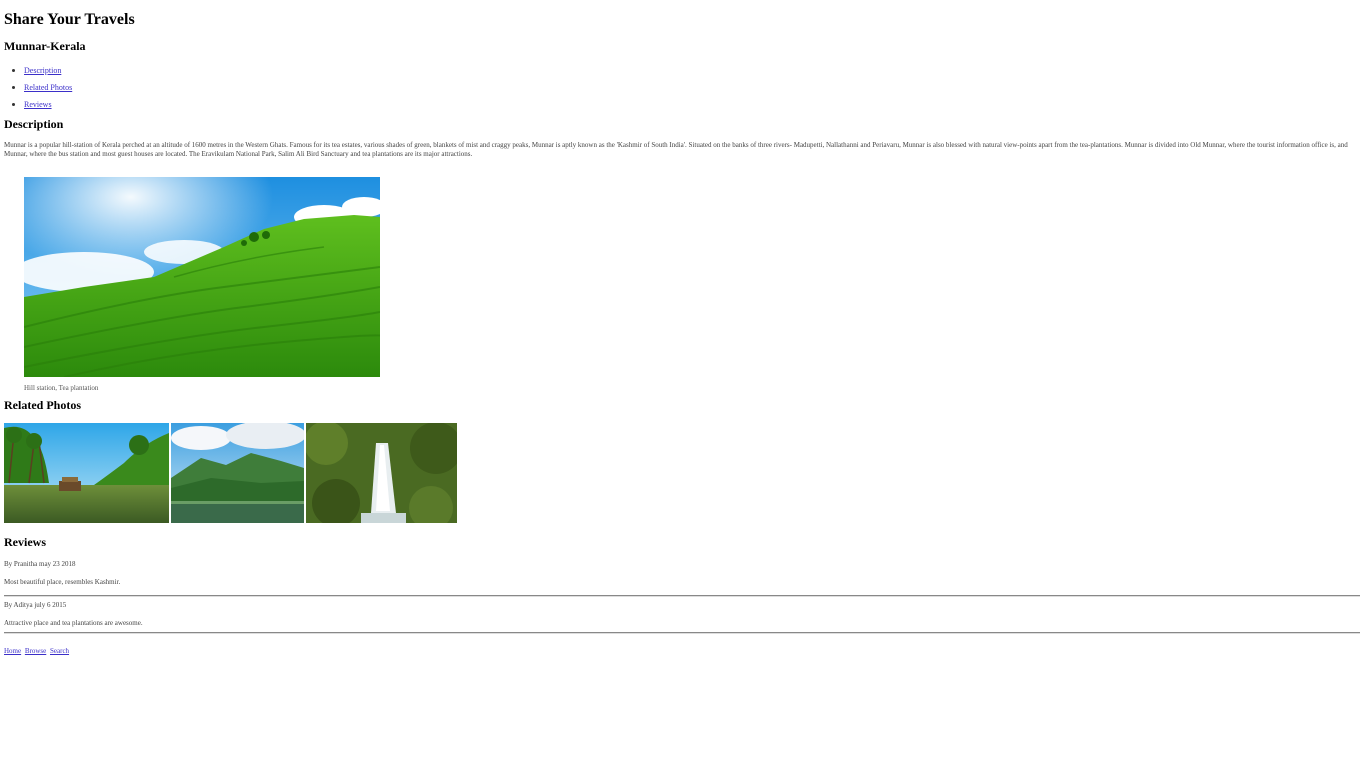  What do you see at coordinates (40, 564) in the screenshot?
I see `review-byline: By Pranitha may 23 2018` at bounding box center [40, 564].